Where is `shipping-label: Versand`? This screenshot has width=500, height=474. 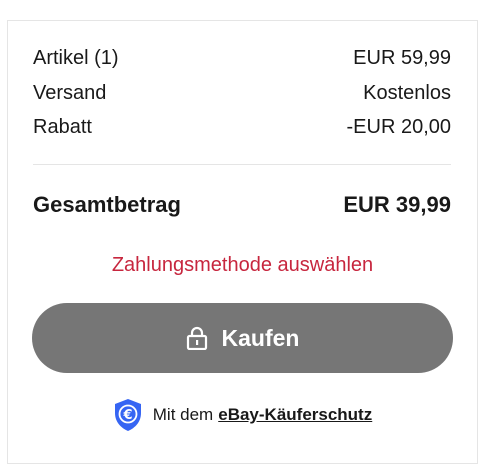 shipping-label: Versand is located at coordinates (70, 93).